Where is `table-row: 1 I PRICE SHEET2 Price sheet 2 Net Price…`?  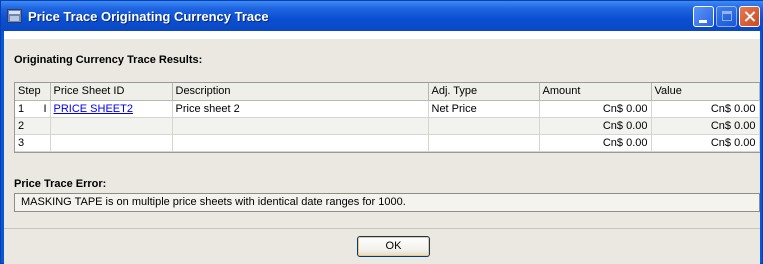 table-row: 1 I PRICE SHEET2 Price sheet 2 Net Price… is located at coordinates (387, 109).